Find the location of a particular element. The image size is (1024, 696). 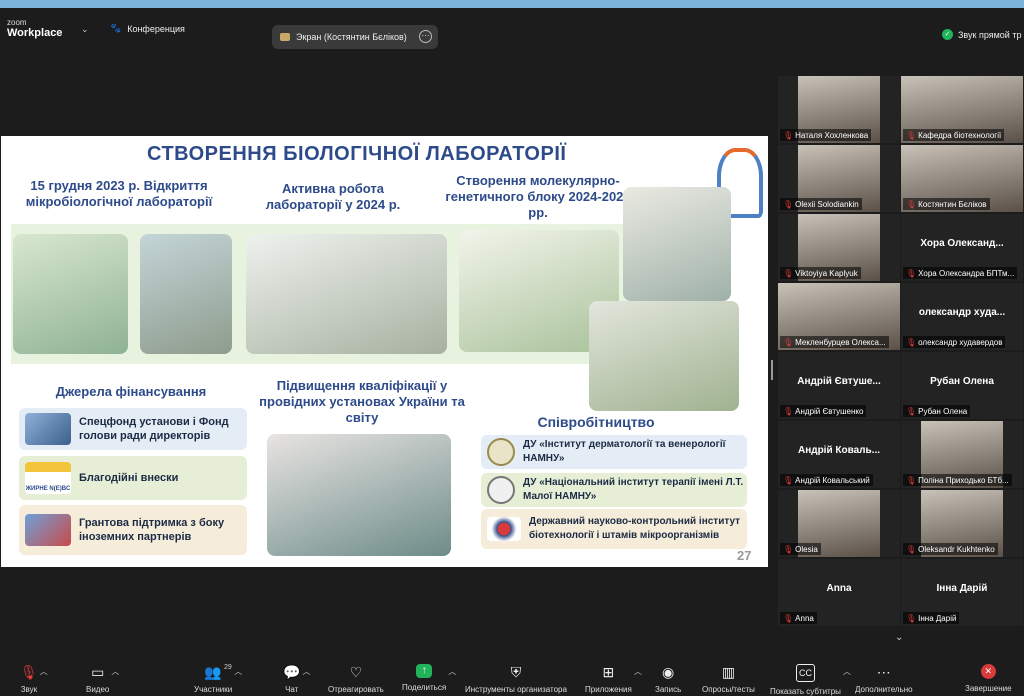

react-label: Отреагировать is located at coordinates (356, 689).